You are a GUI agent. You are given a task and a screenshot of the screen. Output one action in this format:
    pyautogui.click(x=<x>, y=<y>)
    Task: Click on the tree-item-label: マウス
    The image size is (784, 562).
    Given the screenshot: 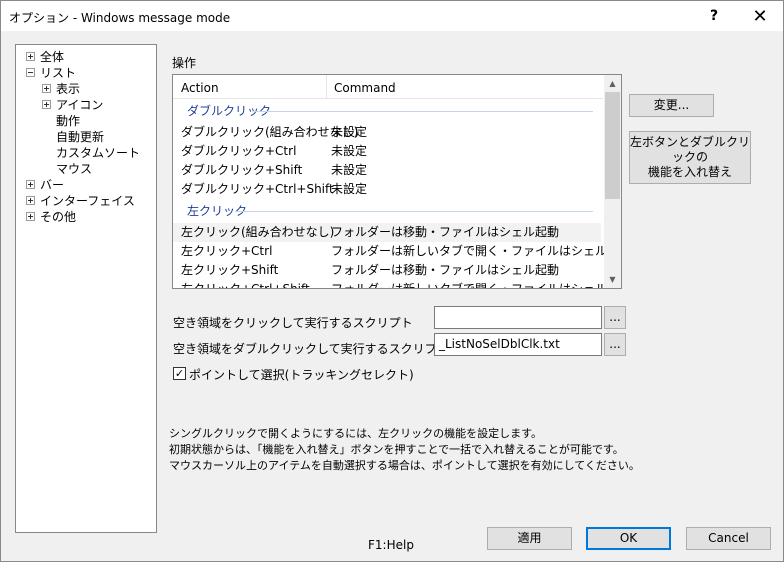 What is the action you would take?
    pyautogui.click(x=74, y=169)
    